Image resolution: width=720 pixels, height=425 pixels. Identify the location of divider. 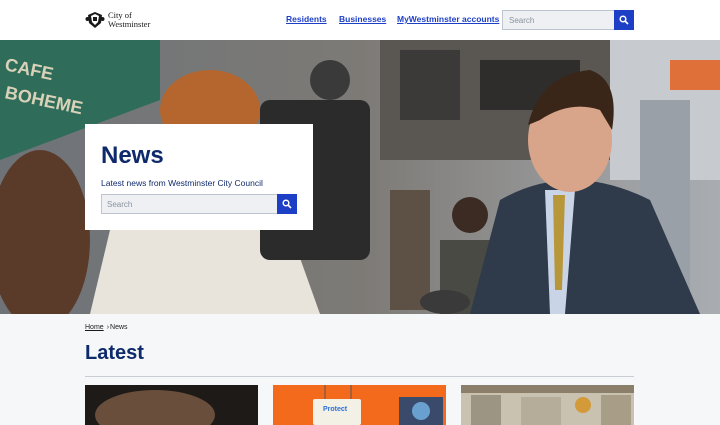
(359, 376).